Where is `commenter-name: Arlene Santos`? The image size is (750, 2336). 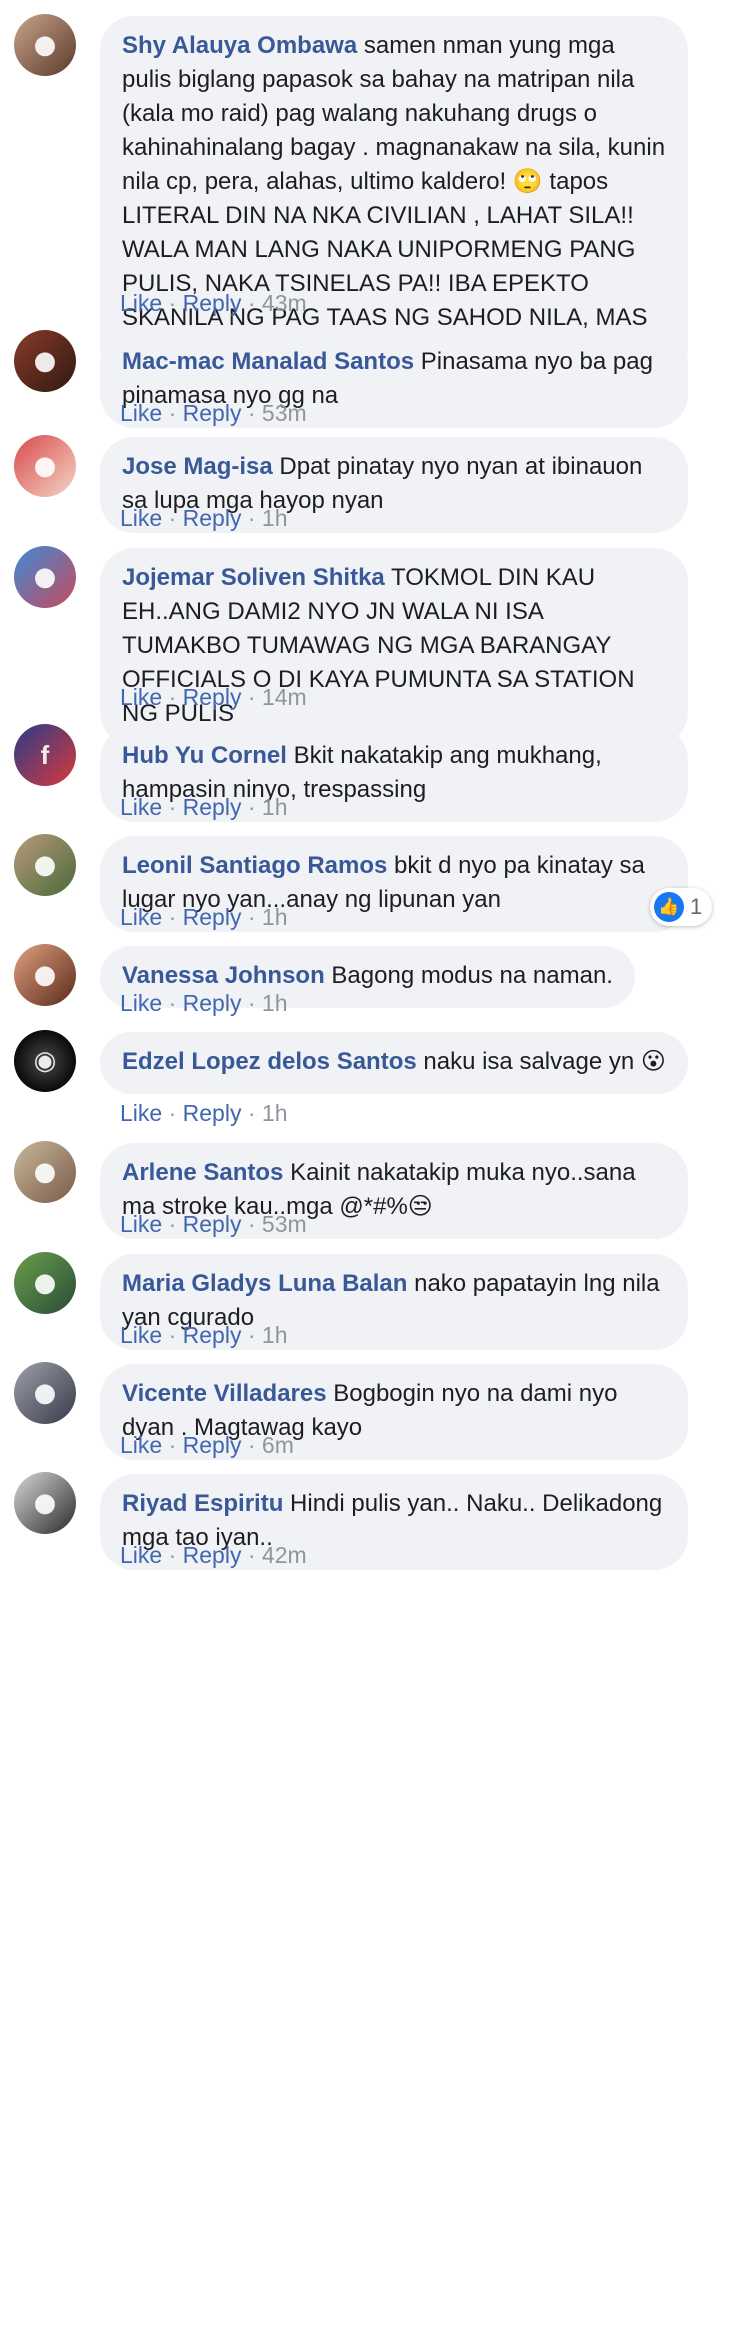 commenter-name: Arlene Santos is located at coordinates (202, 1172).